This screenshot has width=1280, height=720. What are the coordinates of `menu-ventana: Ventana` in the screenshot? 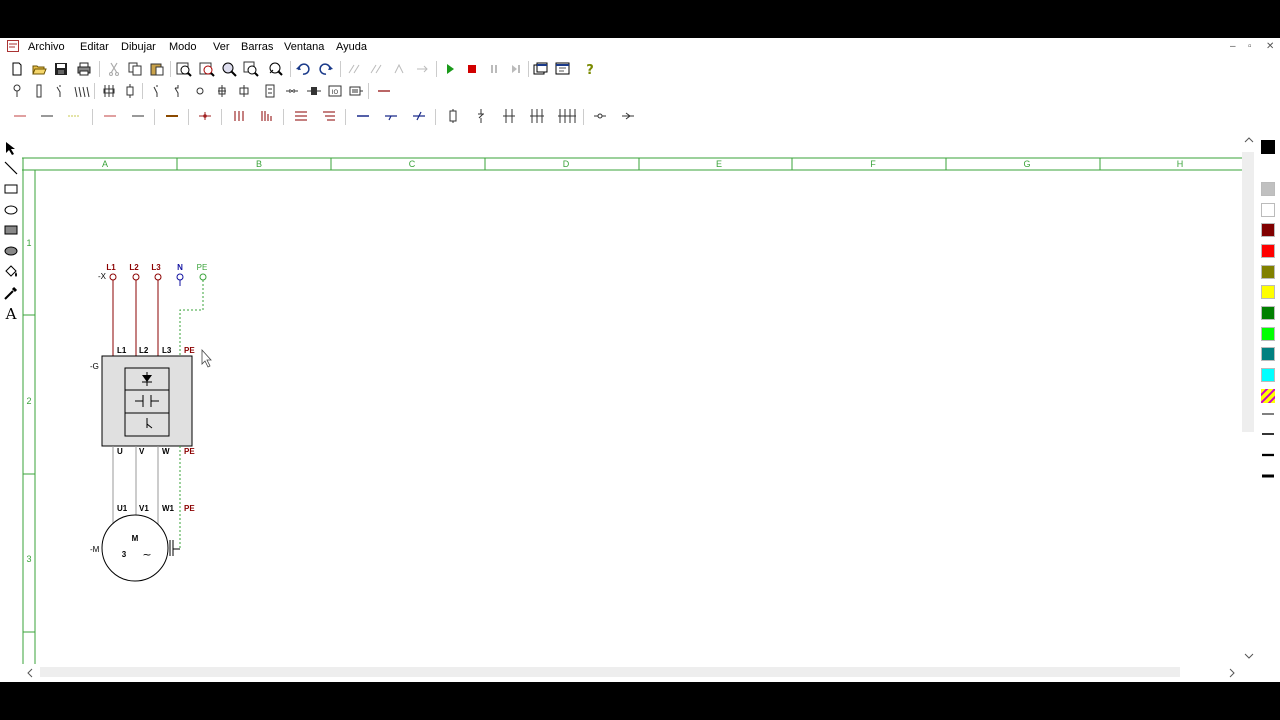 It's located at (304, 47).